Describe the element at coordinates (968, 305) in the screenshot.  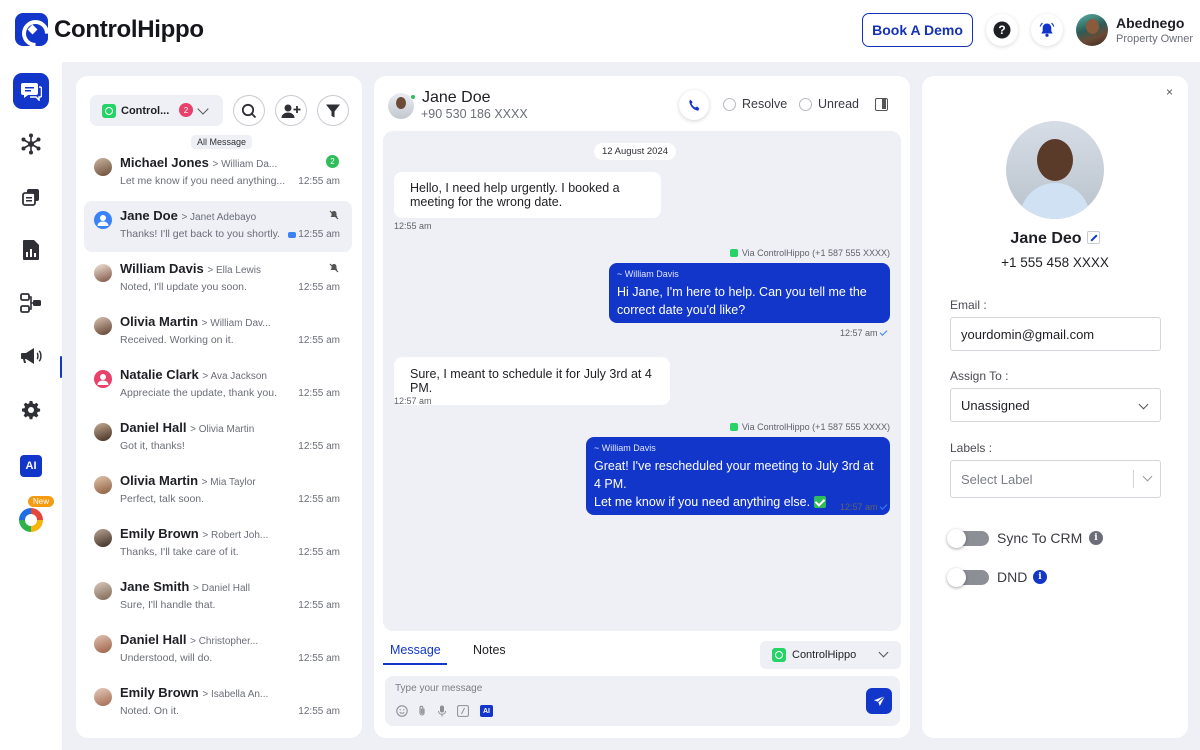
I see `email-label: Email :` at that location.